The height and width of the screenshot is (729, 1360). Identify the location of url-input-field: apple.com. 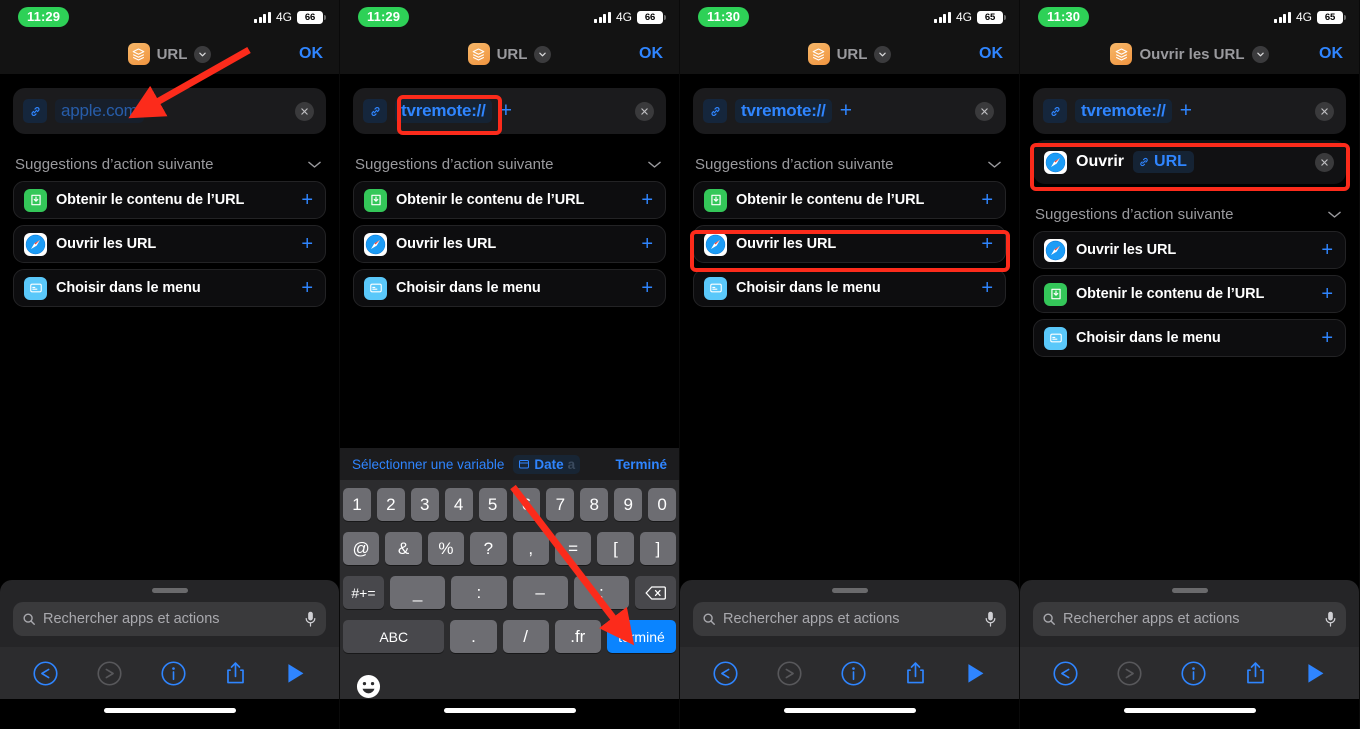
(169, 111).